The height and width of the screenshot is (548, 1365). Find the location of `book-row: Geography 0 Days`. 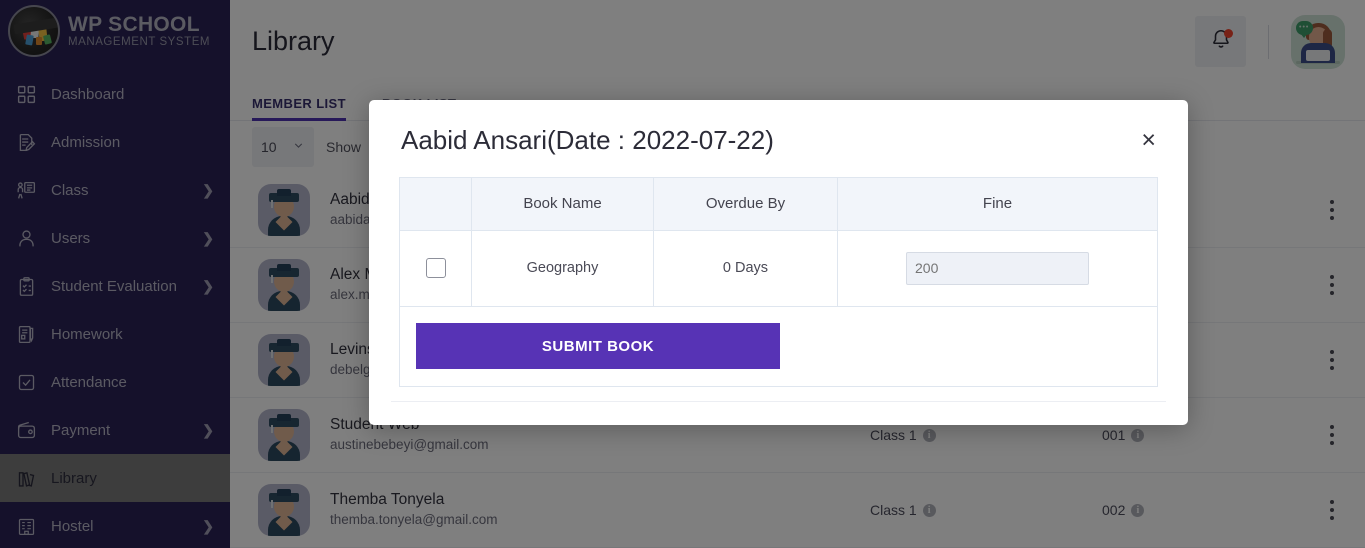

book-row: Geography 0 Days is located at coordinates (778, 268).